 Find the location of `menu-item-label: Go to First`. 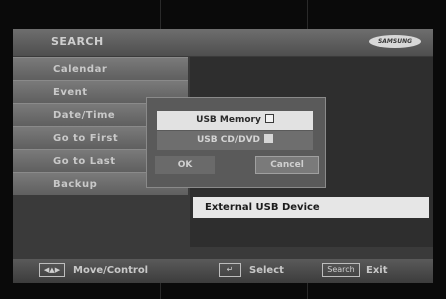

menu-item-label: Go to First is located at coordinates (86, 138).